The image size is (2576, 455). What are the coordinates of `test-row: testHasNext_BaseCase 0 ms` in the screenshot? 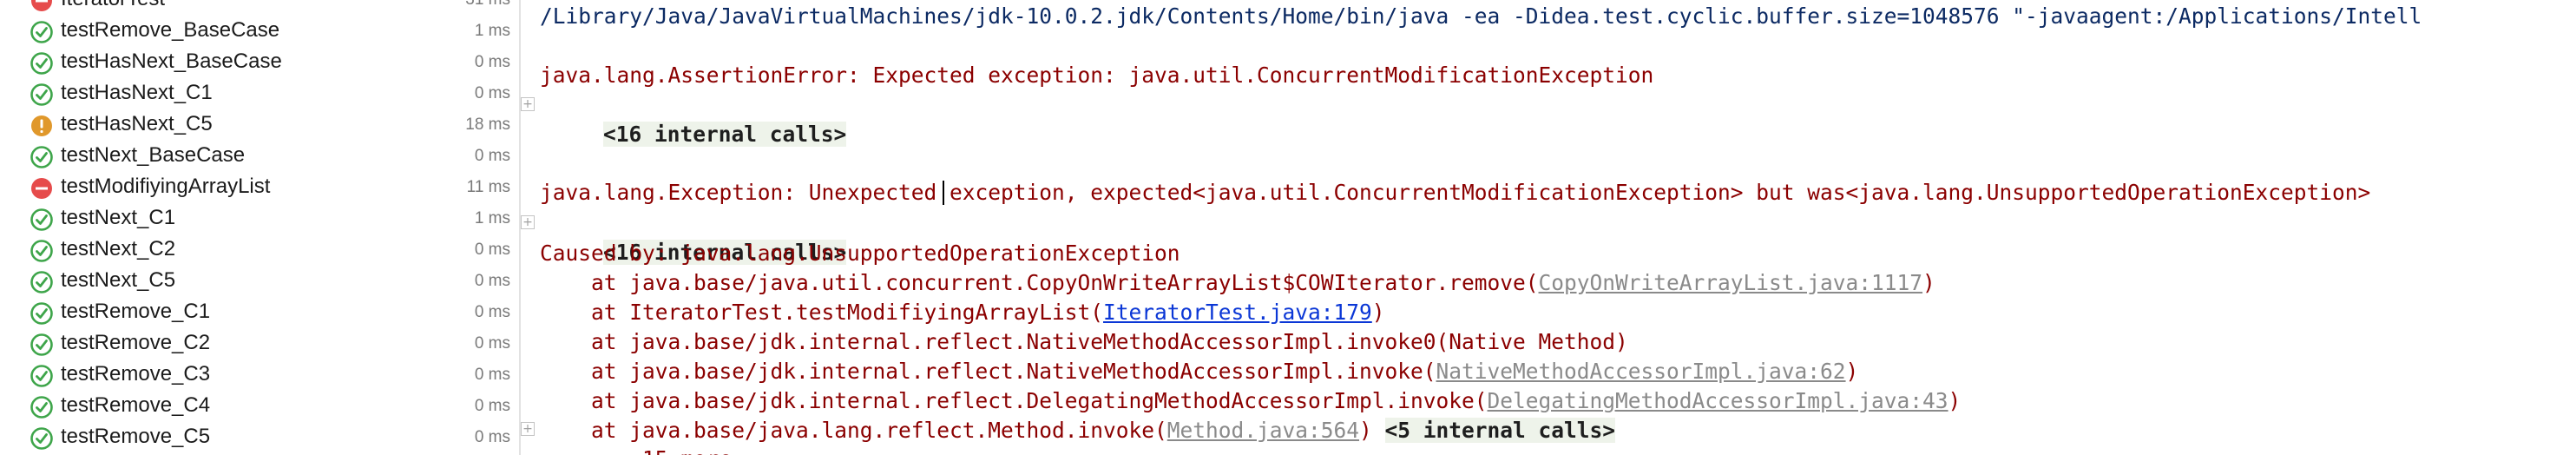 It's located at (259, 60).